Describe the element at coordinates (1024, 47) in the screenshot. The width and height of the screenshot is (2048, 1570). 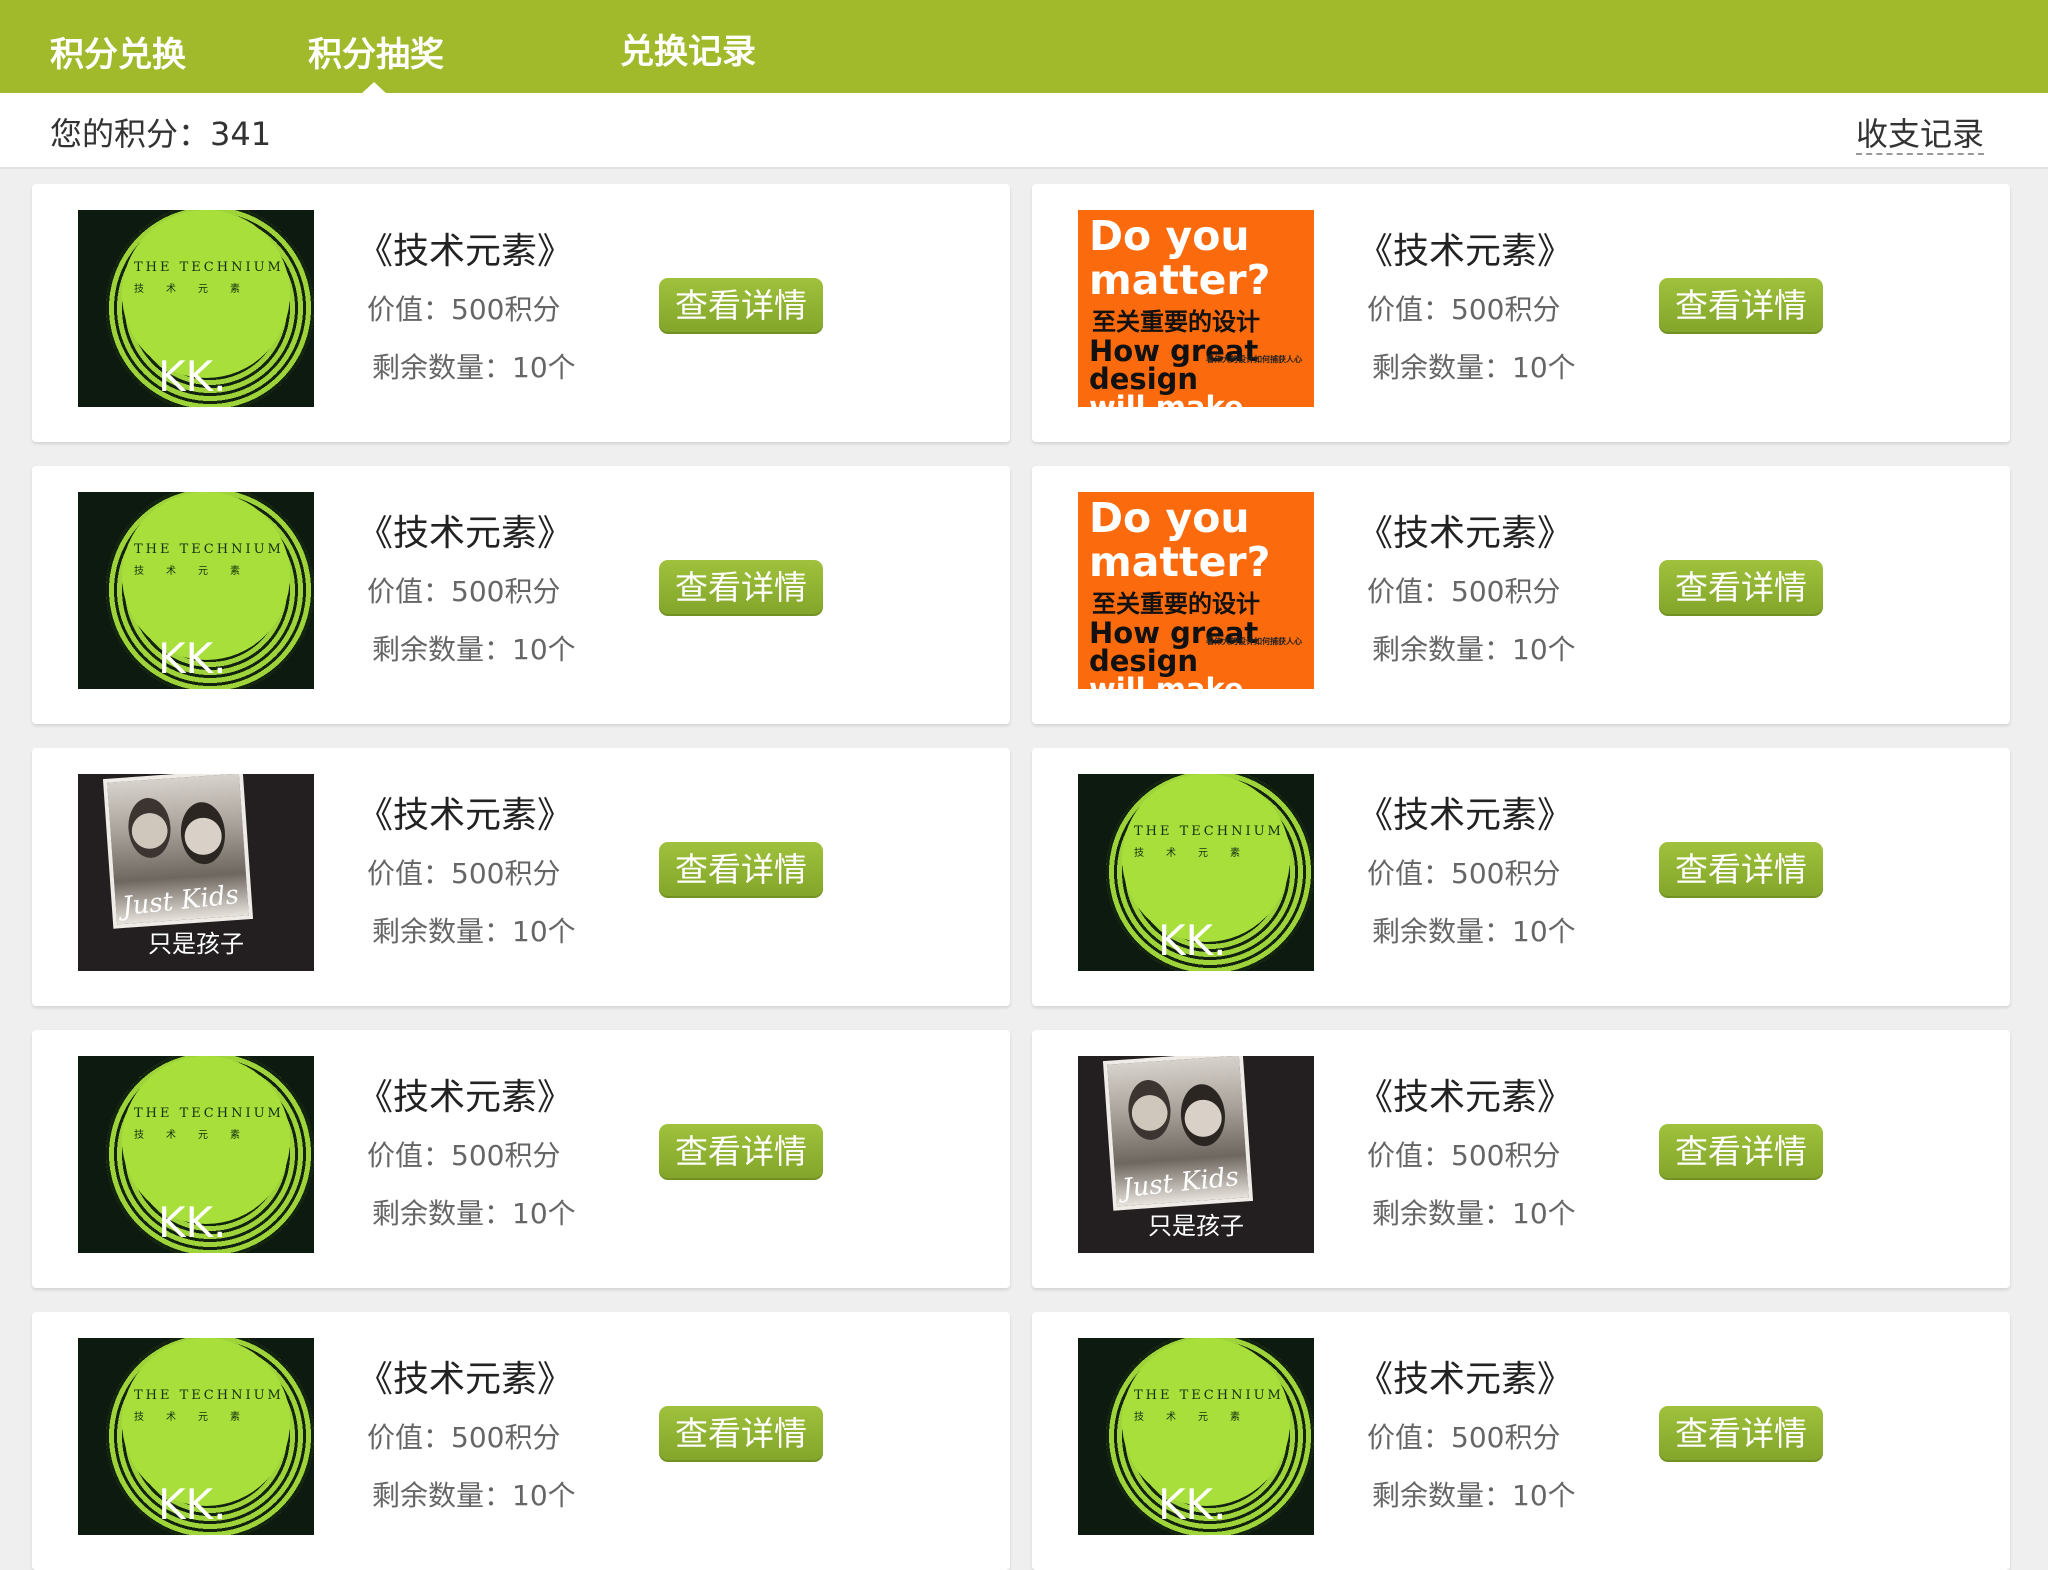
I see `top-tab-bar: 积分兑换 积分抽奖 兑换记录` at that location.